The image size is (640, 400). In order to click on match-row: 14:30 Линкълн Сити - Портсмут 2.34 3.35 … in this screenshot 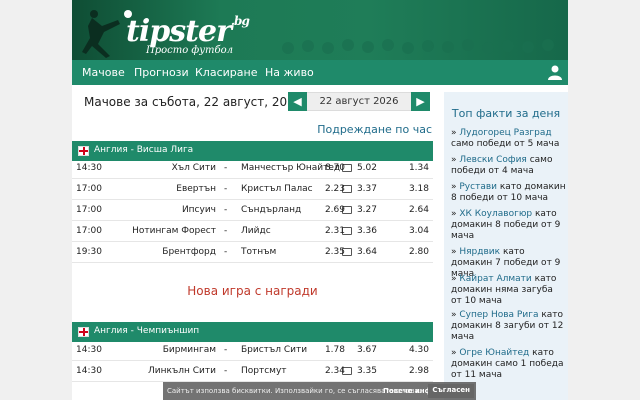, I will do `click(252, 371)`.